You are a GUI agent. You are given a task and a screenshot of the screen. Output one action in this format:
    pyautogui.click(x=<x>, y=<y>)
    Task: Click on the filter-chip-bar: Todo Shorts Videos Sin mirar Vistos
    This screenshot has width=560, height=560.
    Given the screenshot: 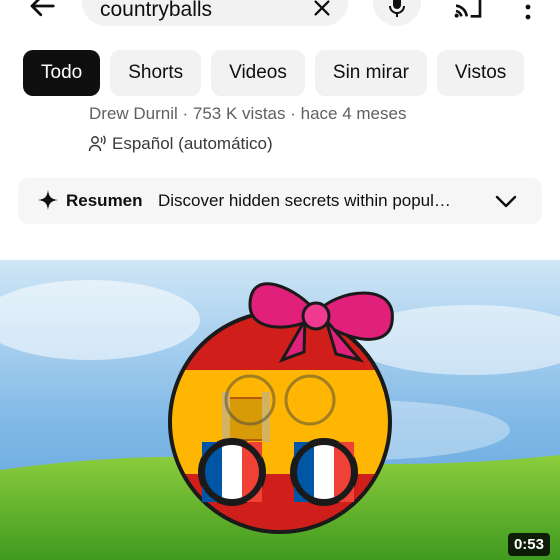 What is the action you would take?
    pyautogui.click(x=274, y=73)
    